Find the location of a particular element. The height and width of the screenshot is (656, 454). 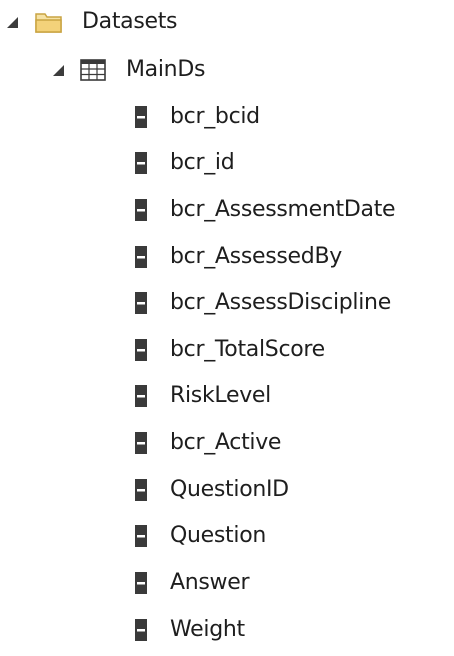

field-label: QuestionID is located at coordinates (229, 489).